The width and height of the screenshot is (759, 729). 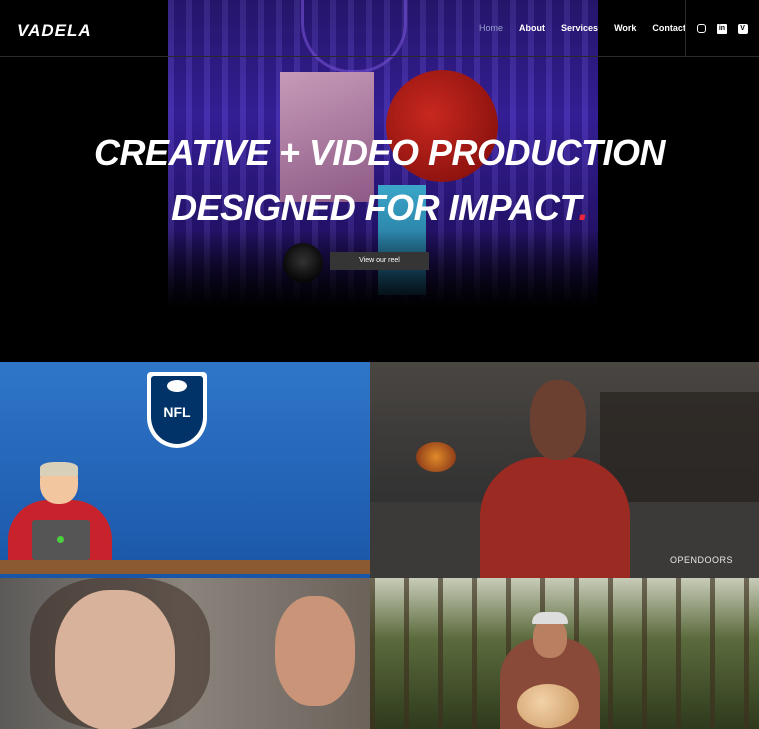 What do you see at coordinates (185, 653) in the screenshot?
I see `project-tile-laughing-couple` at bounding box center [185, 653].